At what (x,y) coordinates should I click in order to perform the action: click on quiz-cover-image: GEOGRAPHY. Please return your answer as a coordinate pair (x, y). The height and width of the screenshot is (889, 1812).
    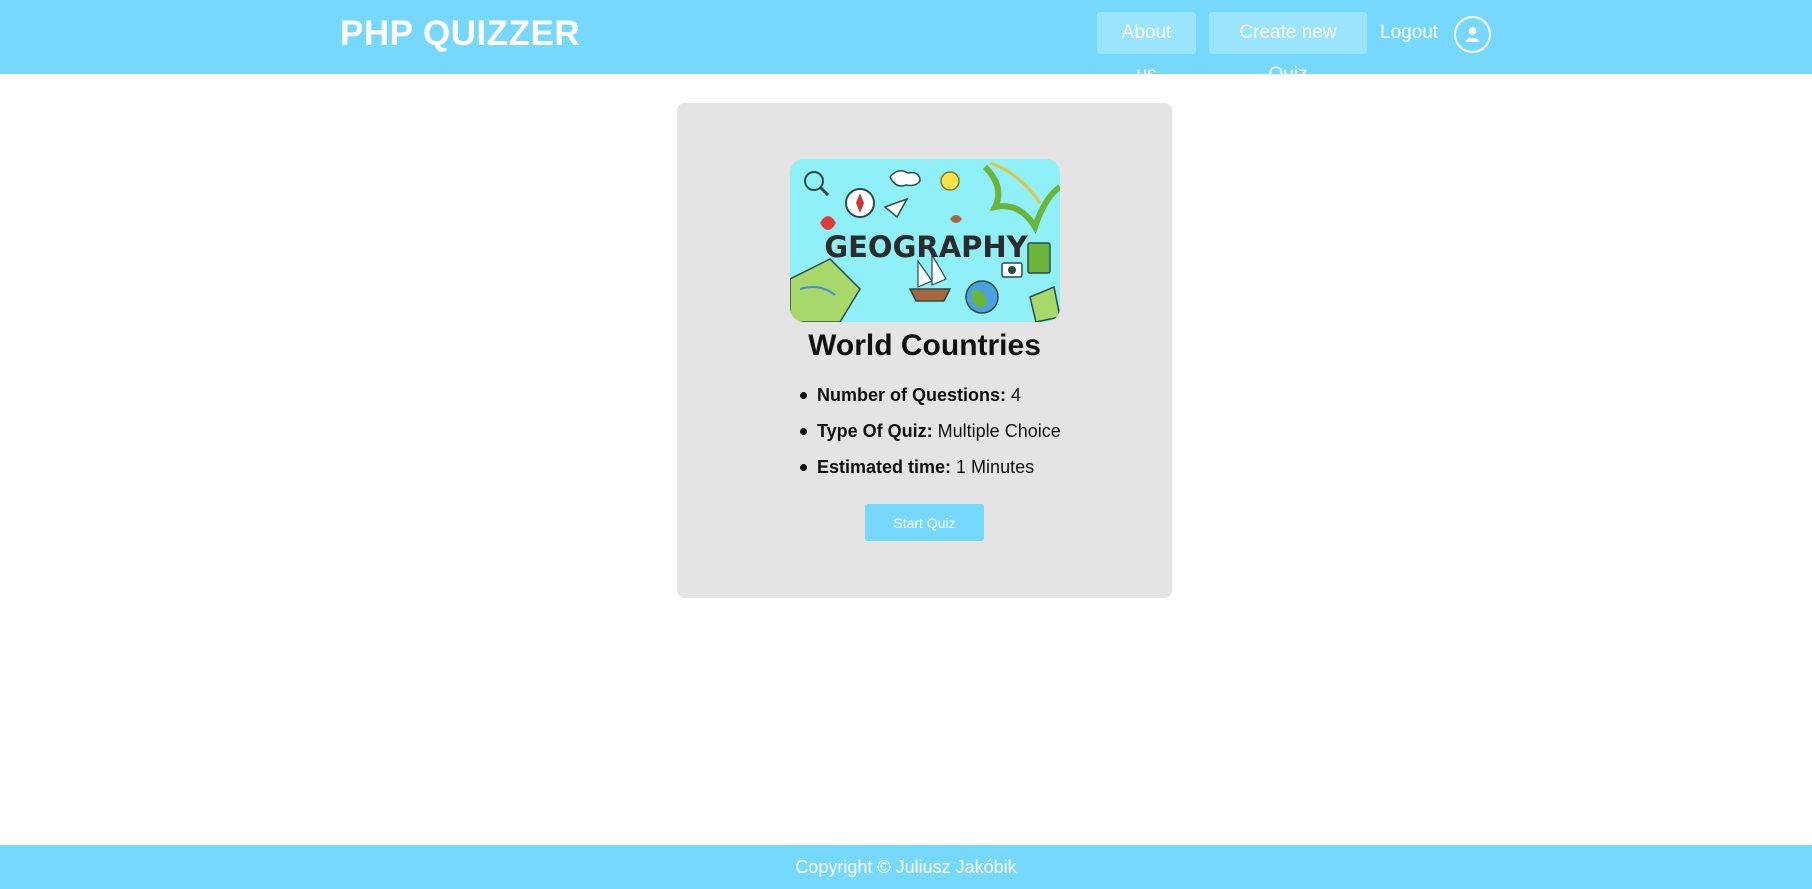
    Looking at the image, I should click on (925, 240).